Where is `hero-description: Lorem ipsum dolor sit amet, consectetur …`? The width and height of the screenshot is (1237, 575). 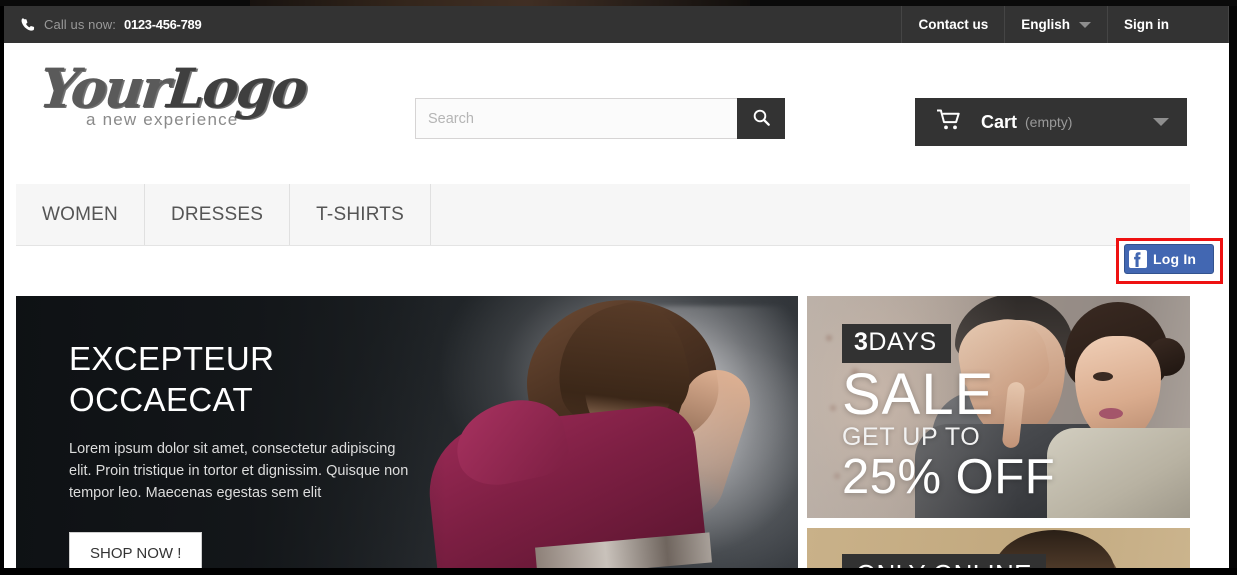
hero-description: Lorem ipsum dolor sit amet, consectetur … is located at coordinates (239, 471).